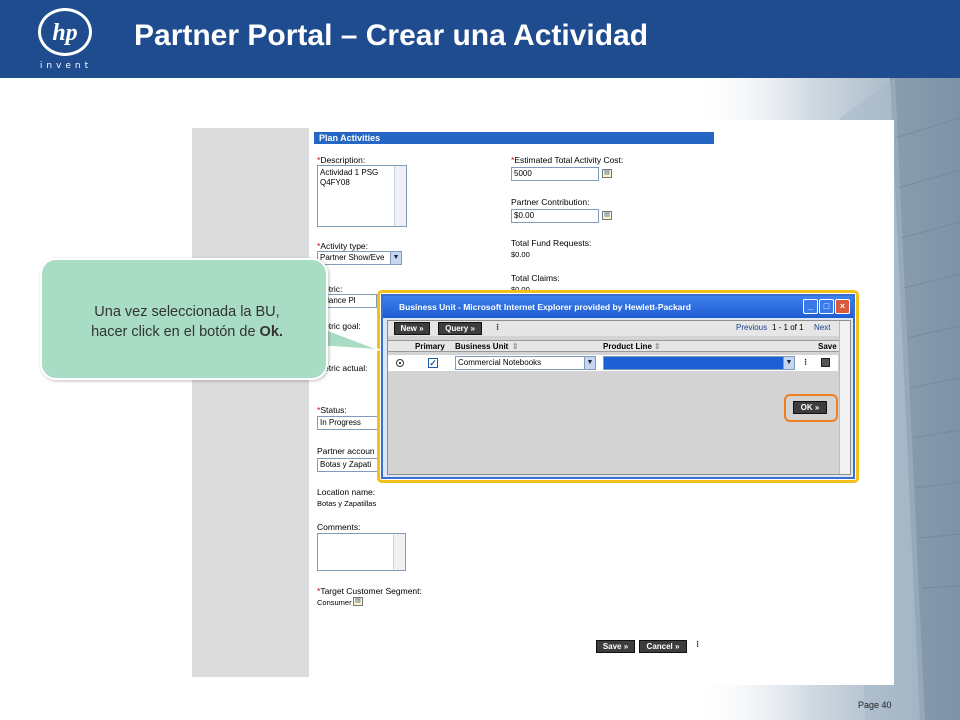 Image resolution: width=960 pixels, height=720 pixels. I want to click on description-label: *Description:, so click(341, 160).